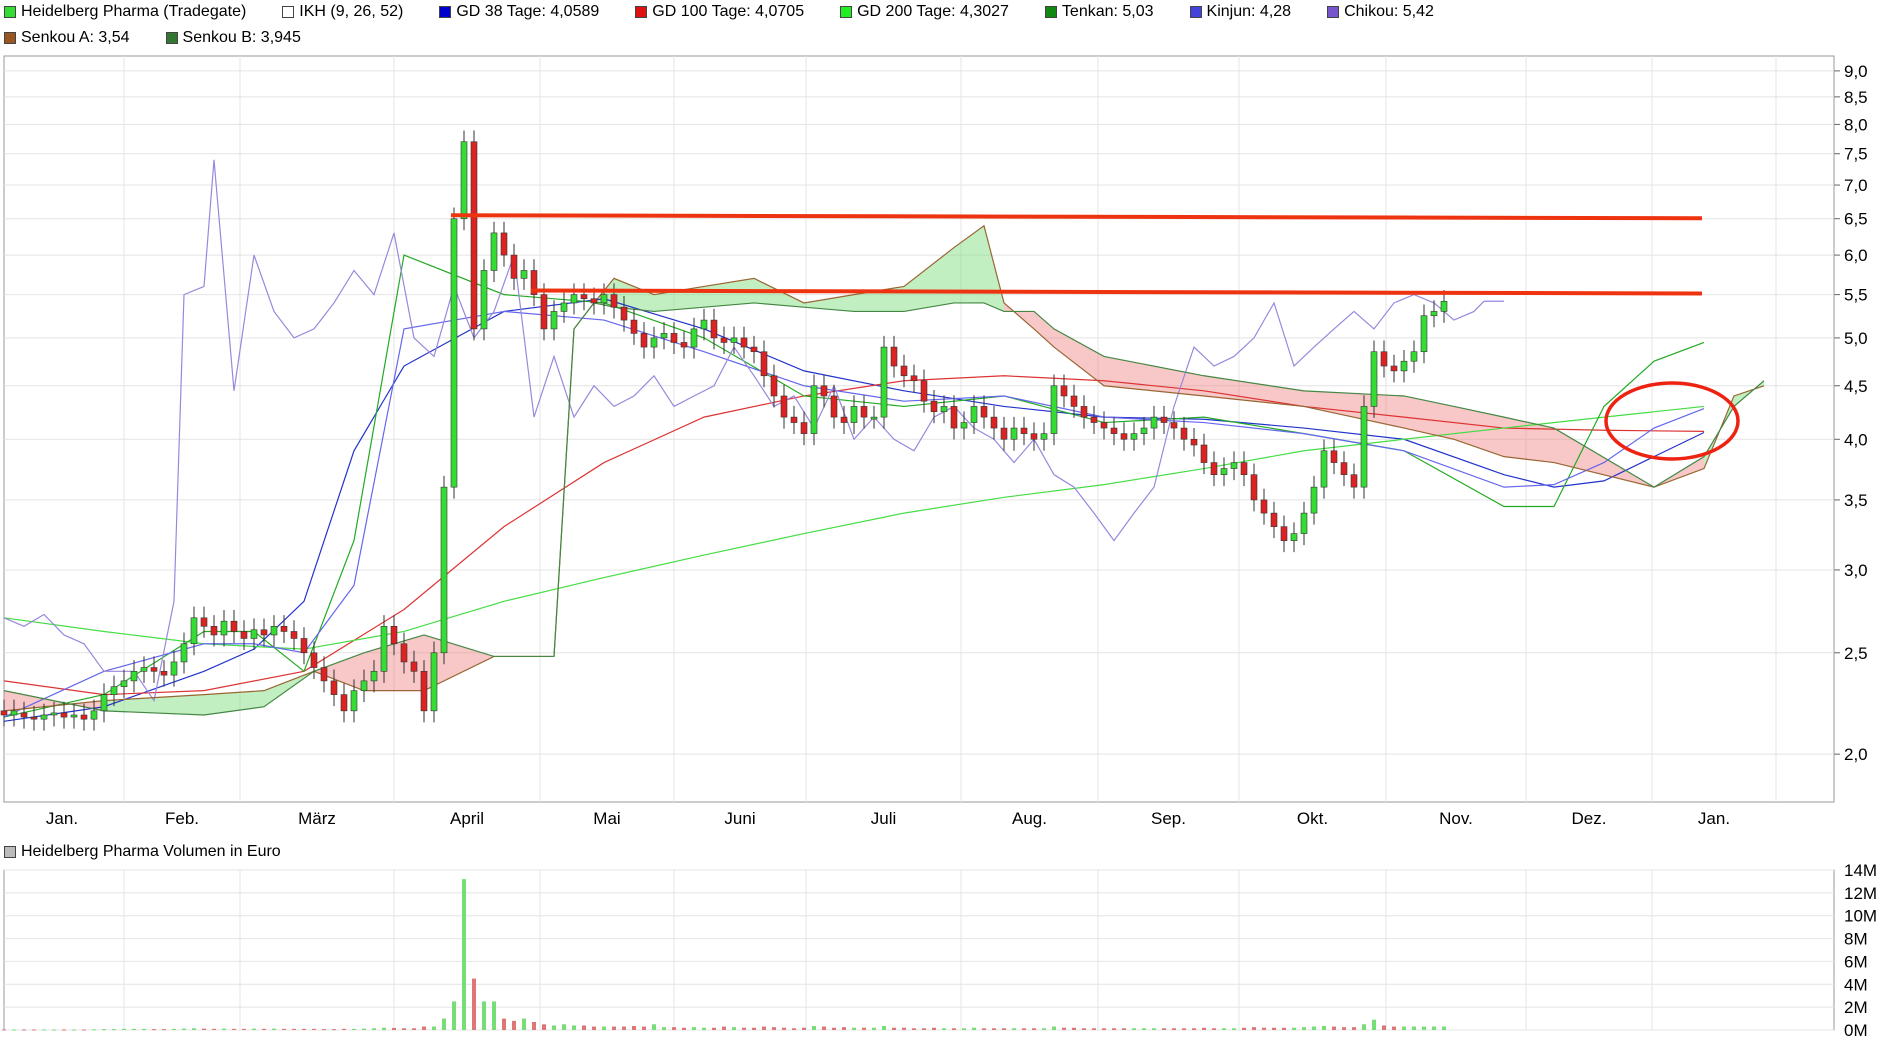  Describe the element at coordinates (1860, 893) in the screenshot. I see `volume-y-tick-label: 12M` at that location.